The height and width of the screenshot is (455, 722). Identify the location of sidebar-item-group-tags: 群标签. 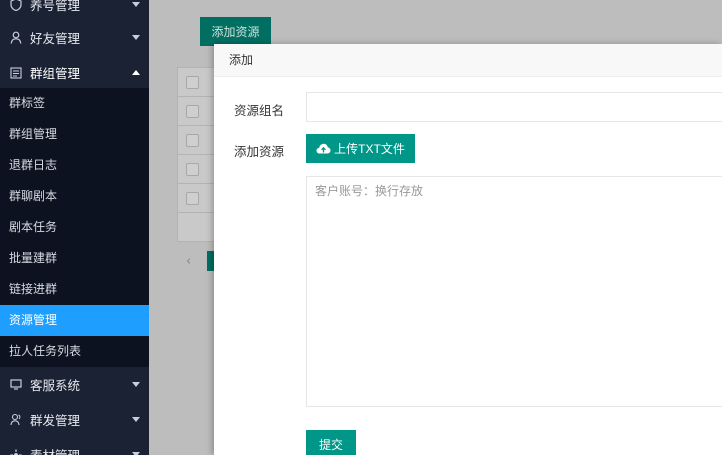
(74, 103).